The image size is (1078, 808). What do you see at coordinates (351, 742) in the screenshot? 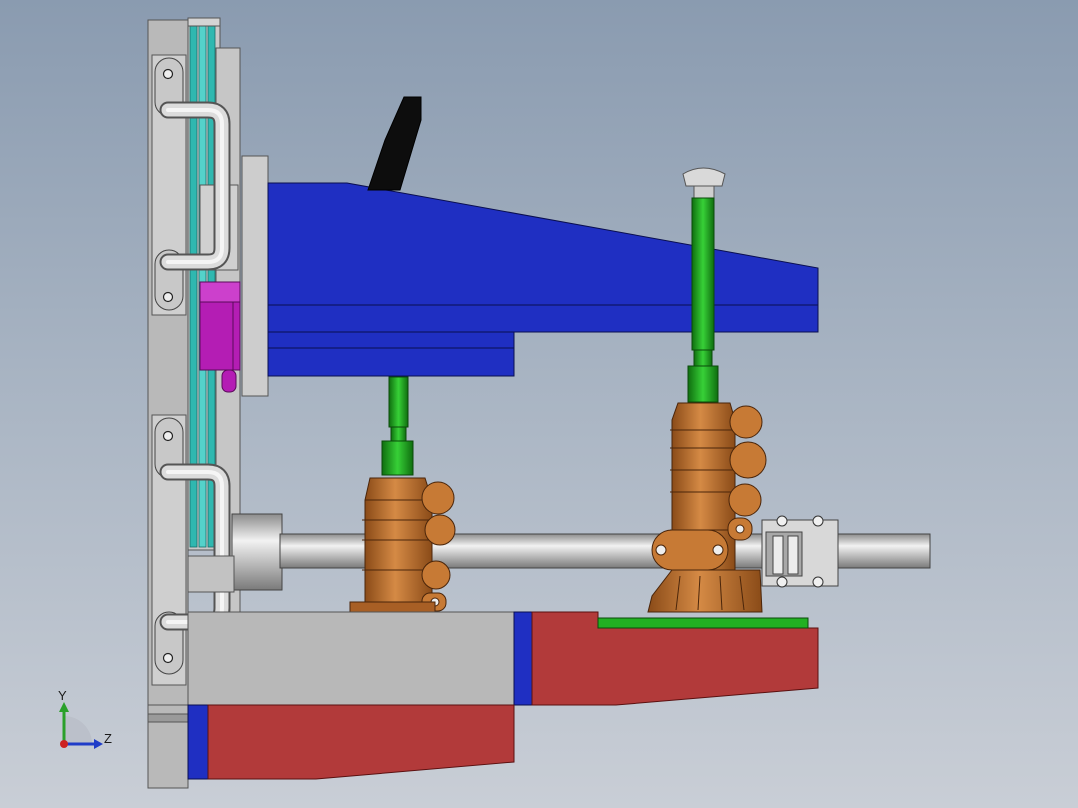
I see `base-block-lower` at bounding box center [351, 742].